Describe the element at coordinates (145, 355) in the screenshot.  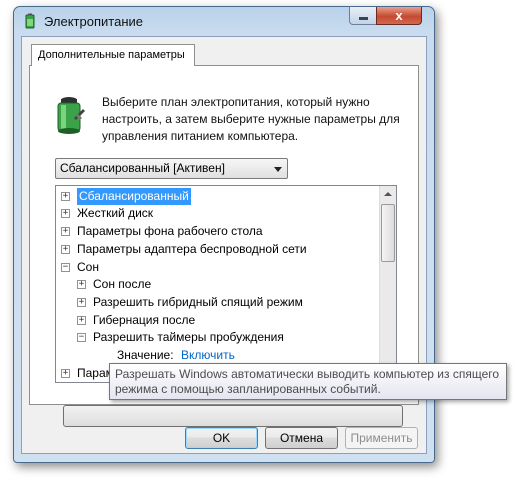
I see `setting-value-label: Значение:` at that location.